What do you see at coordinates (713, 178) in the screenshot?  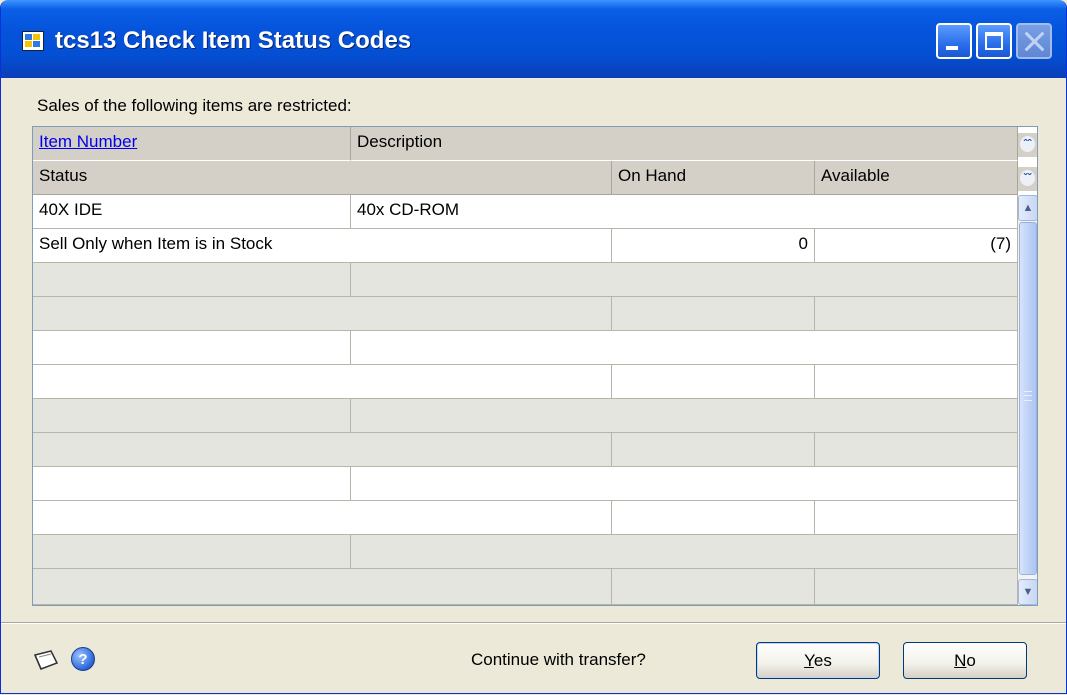 I see `column-header-on-hand: On Hand` at bounding box center [713, 178].